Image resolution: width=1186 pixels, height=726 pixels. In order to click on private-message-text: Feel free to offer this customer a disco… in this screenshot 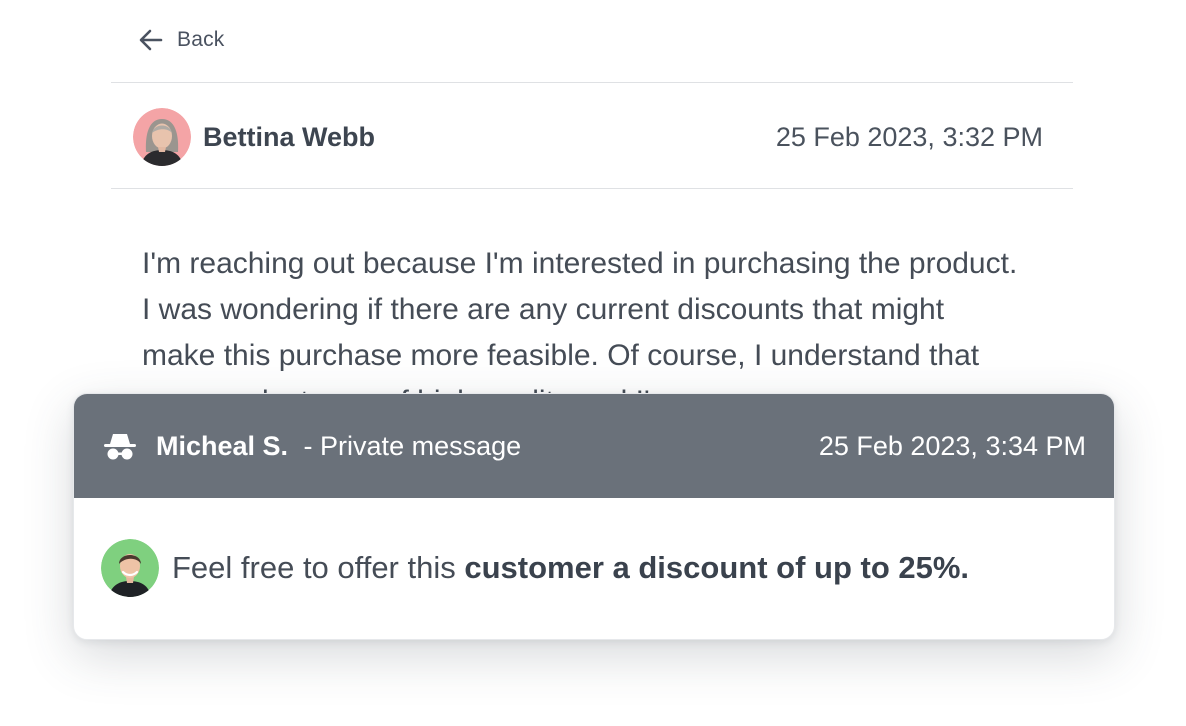, I will do `click(570, 568)`.